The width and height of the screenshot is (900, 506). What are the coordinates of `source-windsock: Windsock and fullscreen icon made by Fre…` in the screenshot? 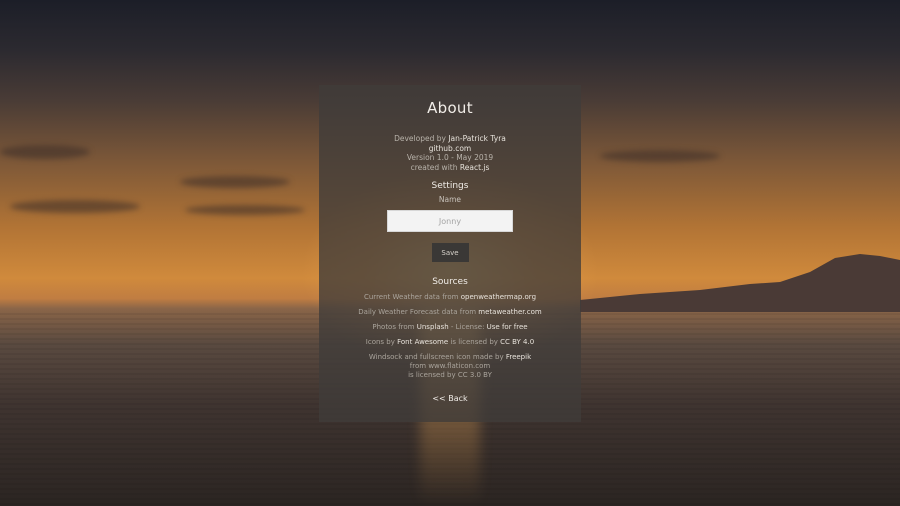 It's located at (450, 366).